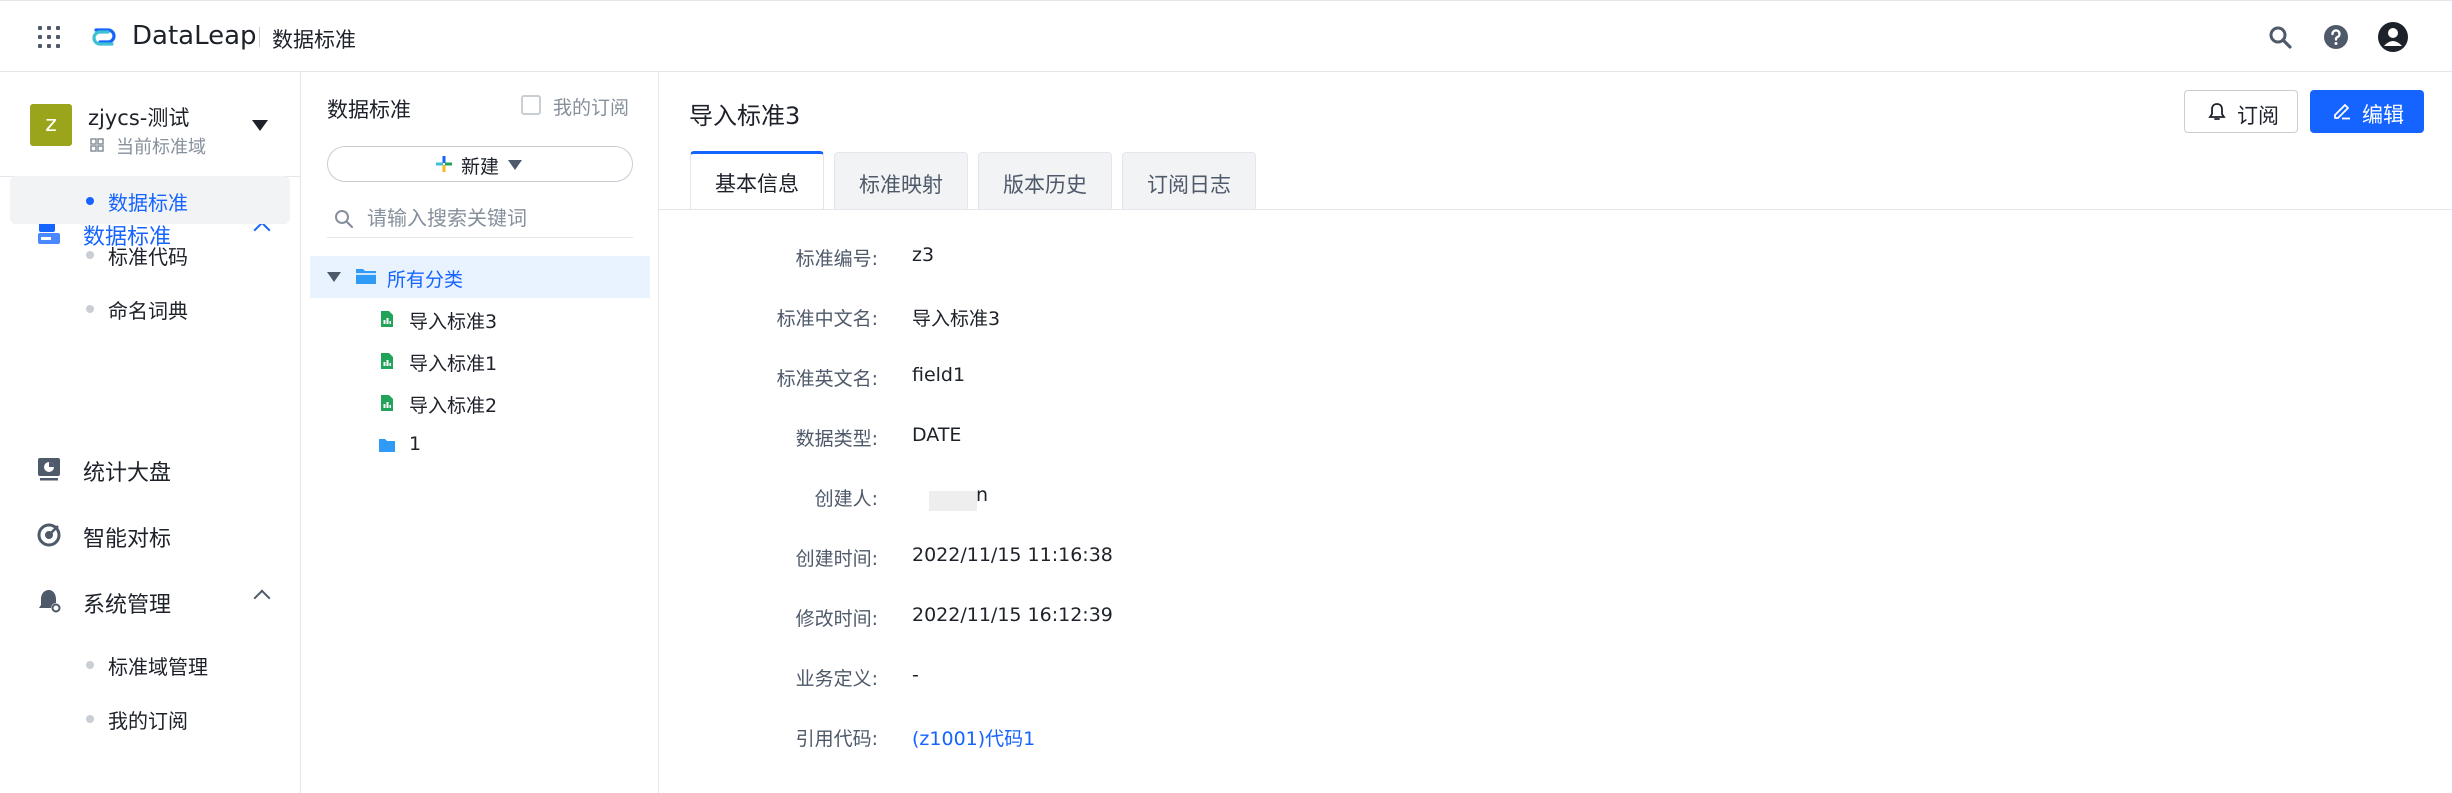 The image size is (2452, 793). Describe the element at coordinates (314, 39) in the screenshot. I see `breadcrumb: 数据标准` at that location.